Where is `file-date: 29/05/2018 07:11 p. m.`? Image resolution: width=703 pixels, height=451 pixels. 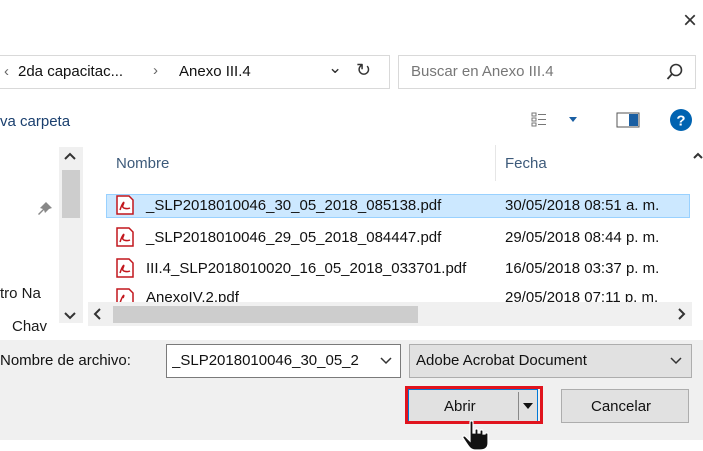 file-date: 29/05/2018 07:11 p. m. is located at coordinates (582, 295).